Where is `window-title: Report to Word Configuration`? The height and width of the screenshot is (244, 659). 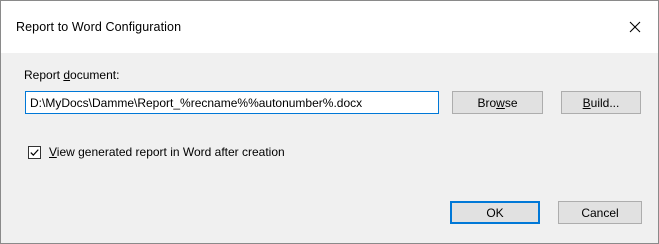 window-title: Report to Word Configuration is located at coordinates (99, 27).